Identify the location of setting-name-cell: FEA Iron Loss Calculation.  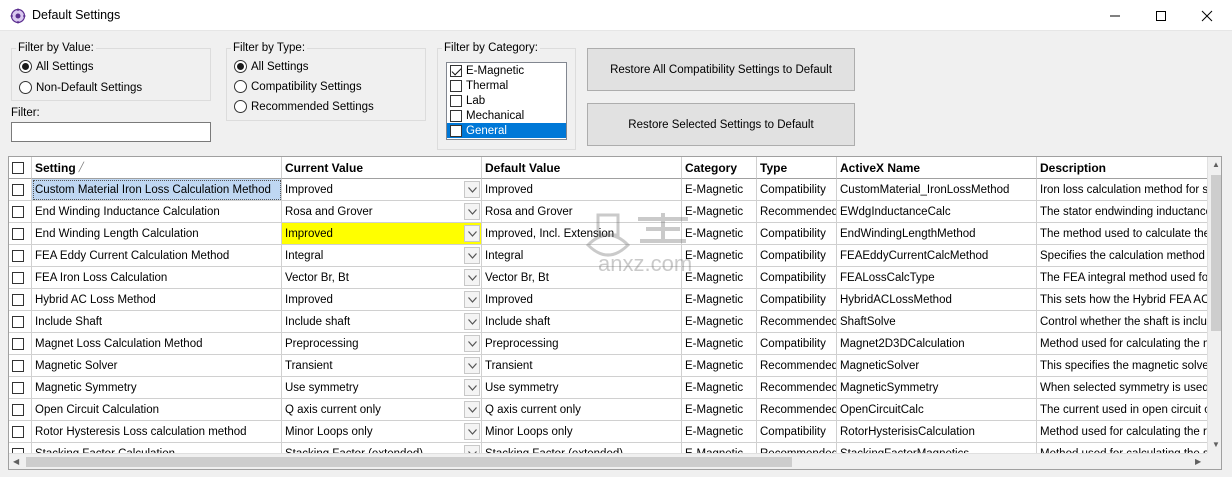
(157, 278).